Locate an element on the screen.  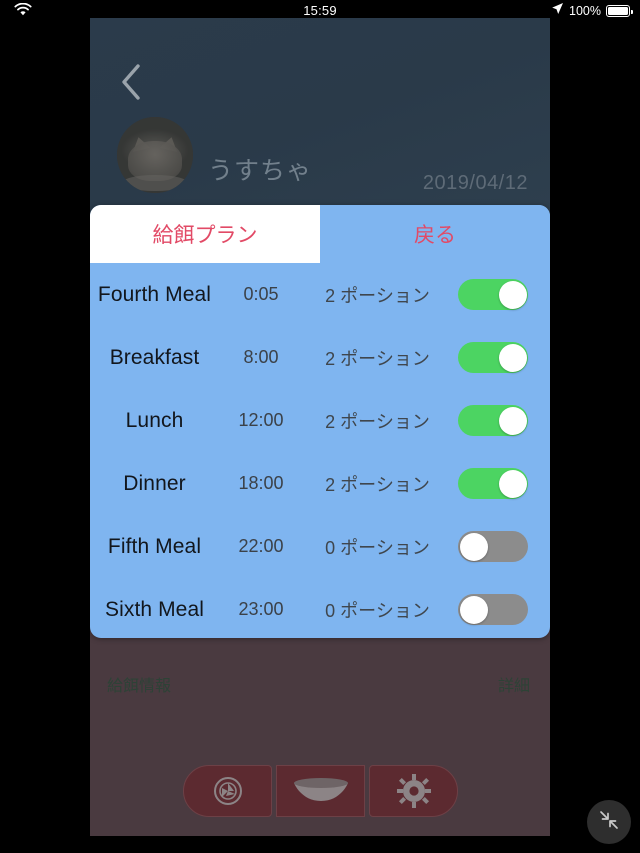
meal-name: Lunch is located at coordinates (154, 420).